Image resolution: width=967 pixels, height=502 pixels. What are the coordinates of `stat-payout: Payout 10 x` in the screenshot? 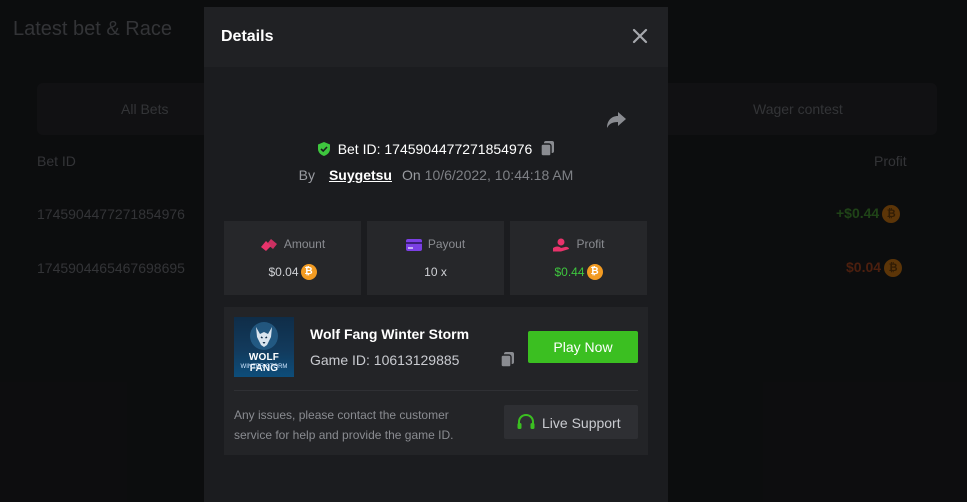 It's located at (435, 258).